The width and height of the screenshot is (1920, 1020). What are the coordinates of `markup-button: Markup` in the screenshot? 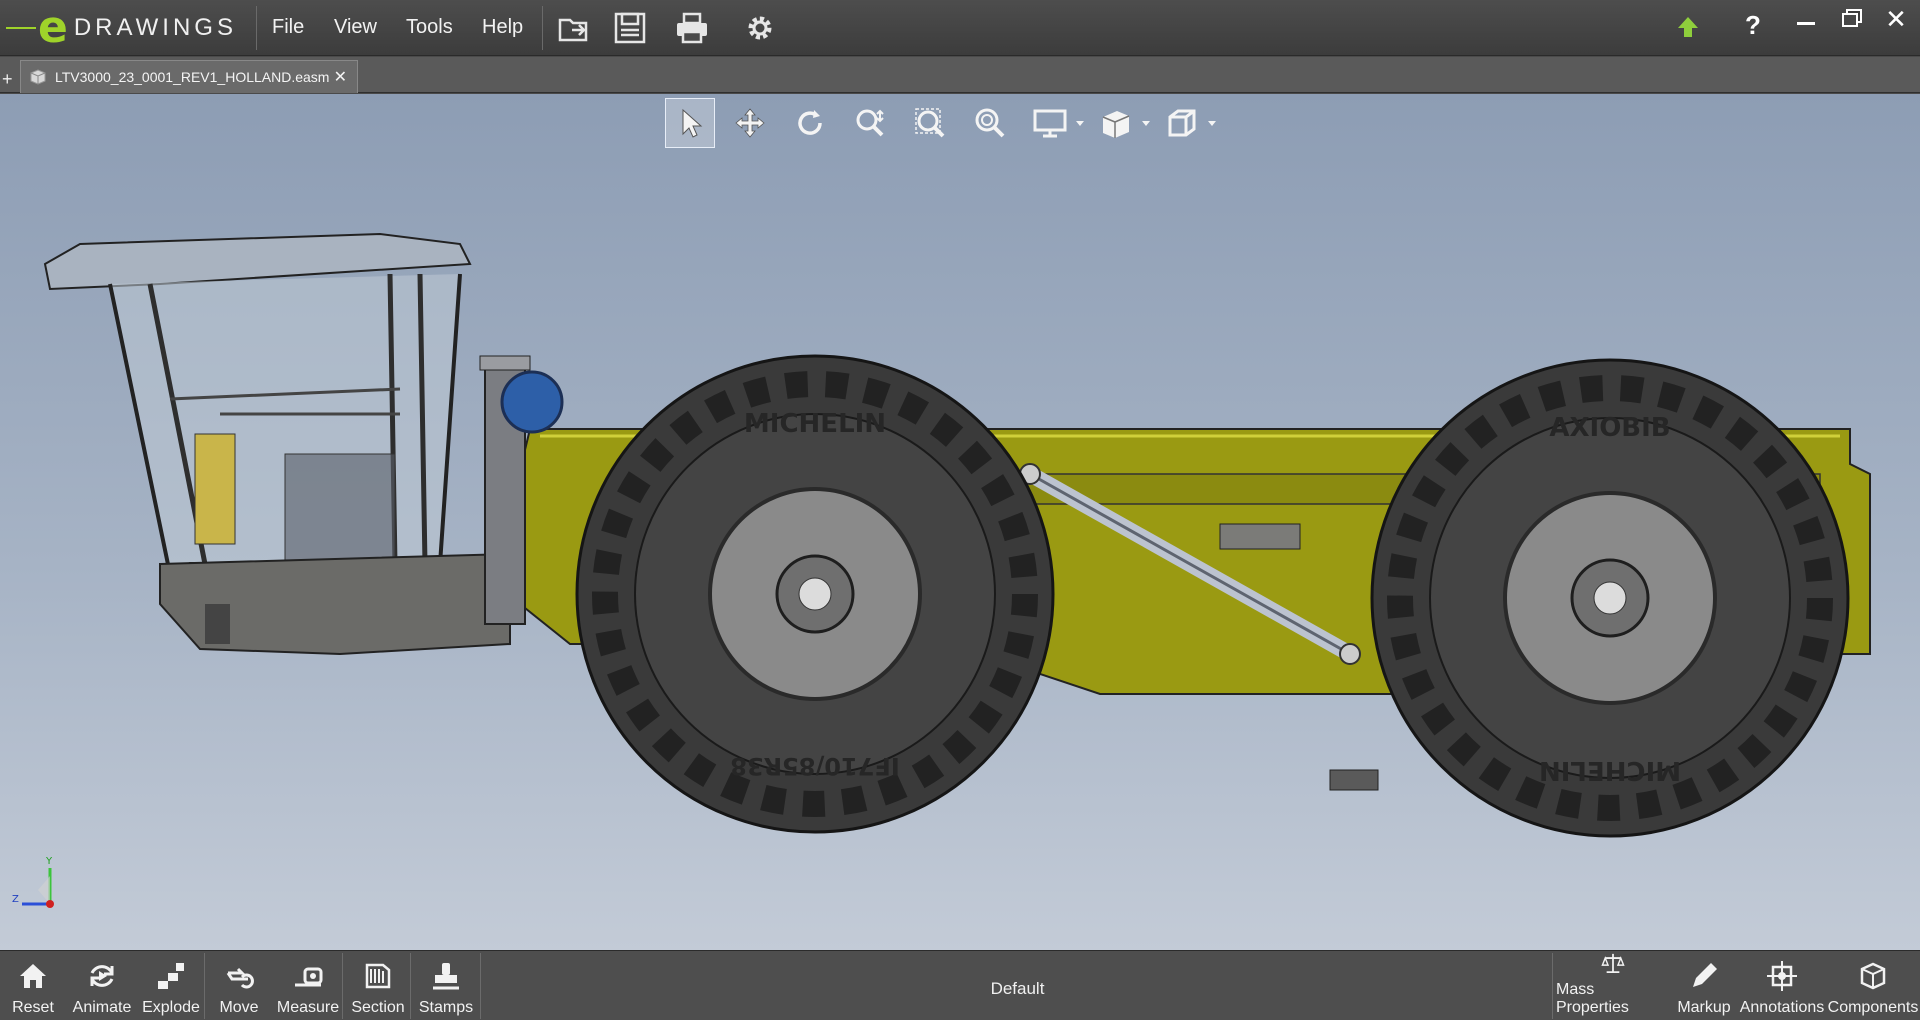 It's located at (1704, 985).